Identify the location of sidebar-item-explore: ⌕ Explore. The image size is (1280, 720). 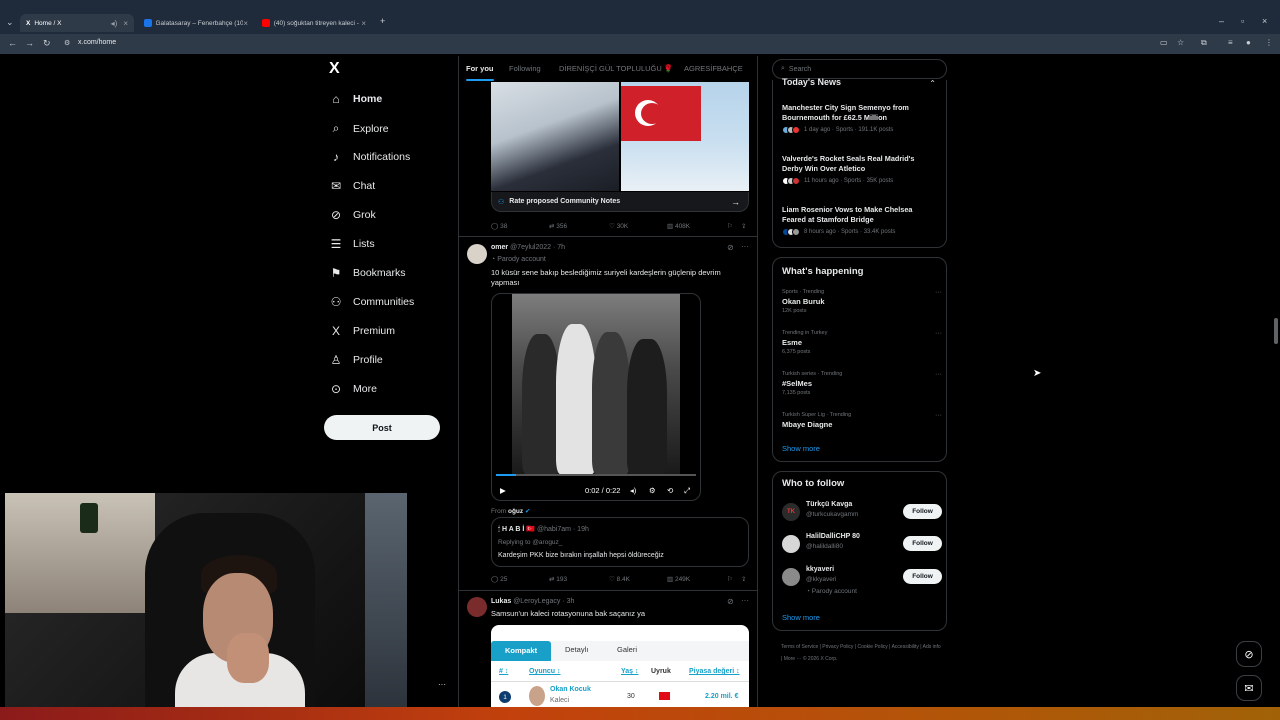
(358, 128).